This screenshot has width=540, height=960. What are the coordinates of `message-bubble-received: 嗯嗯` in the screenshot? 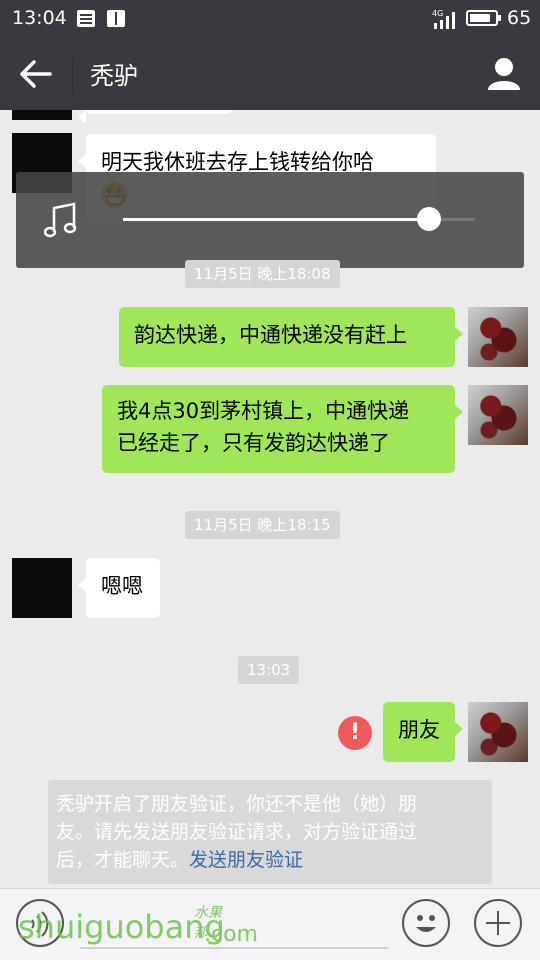 It's located at (119, 588).